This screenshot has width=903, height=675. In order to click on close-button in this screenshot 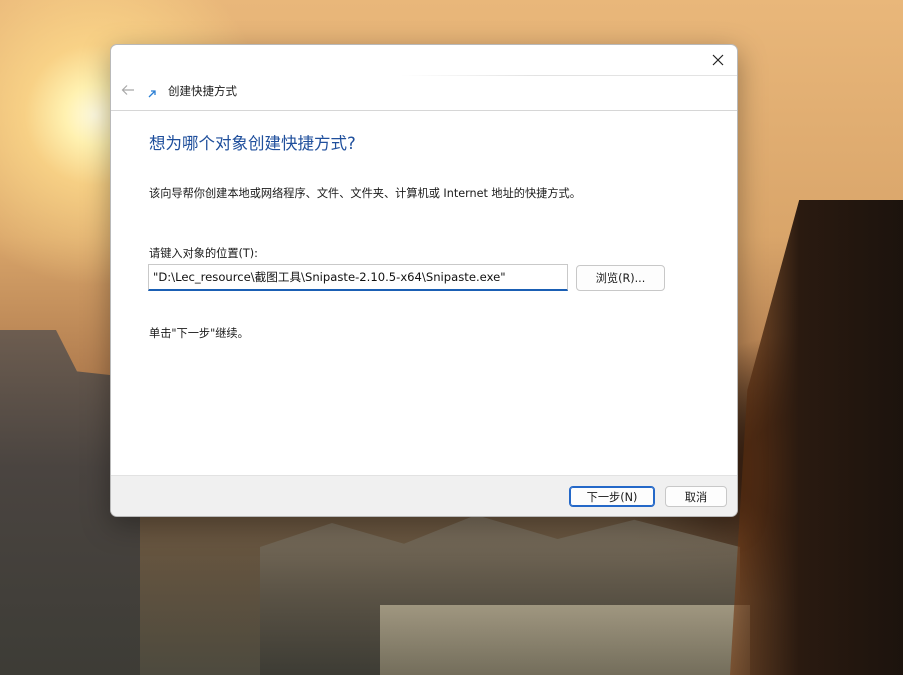, I will do `click(718, 60)`.